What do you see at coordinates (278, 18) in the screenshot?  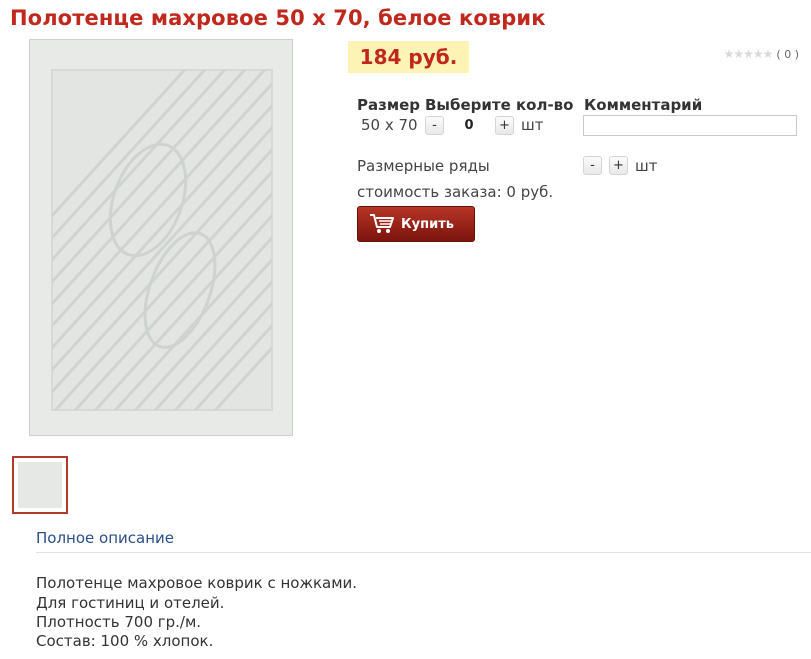 I see `product-title: Полотенце махровое 50 х 70, белое коврик` at bounding box center [278, 18].